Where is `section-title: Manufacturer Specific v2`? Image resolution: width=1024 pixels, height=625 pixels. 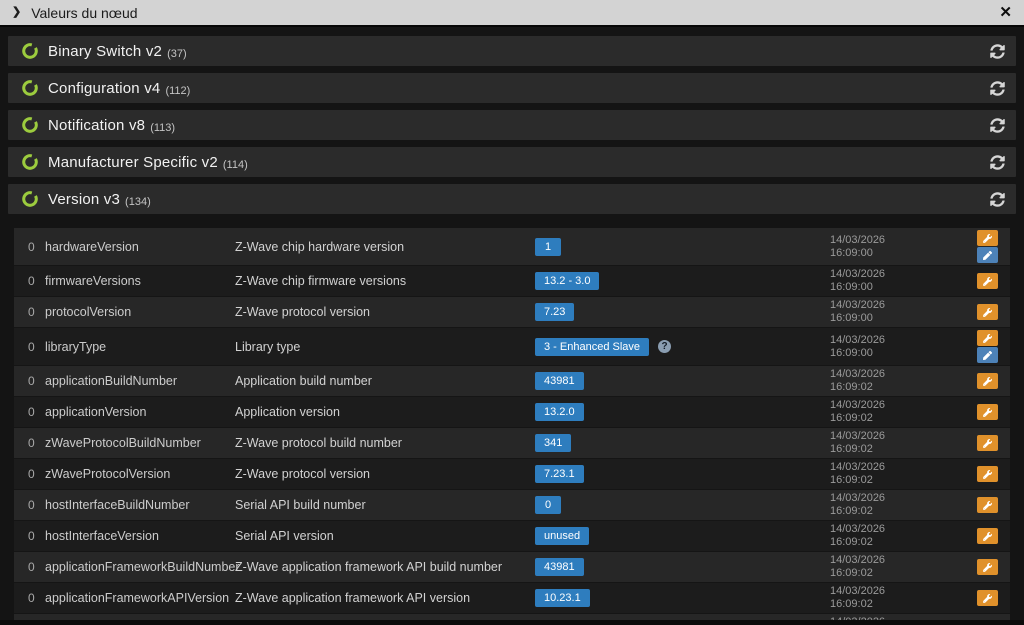
section-title: Manufacturer Specific v2 is located at coordinates (133, 162).